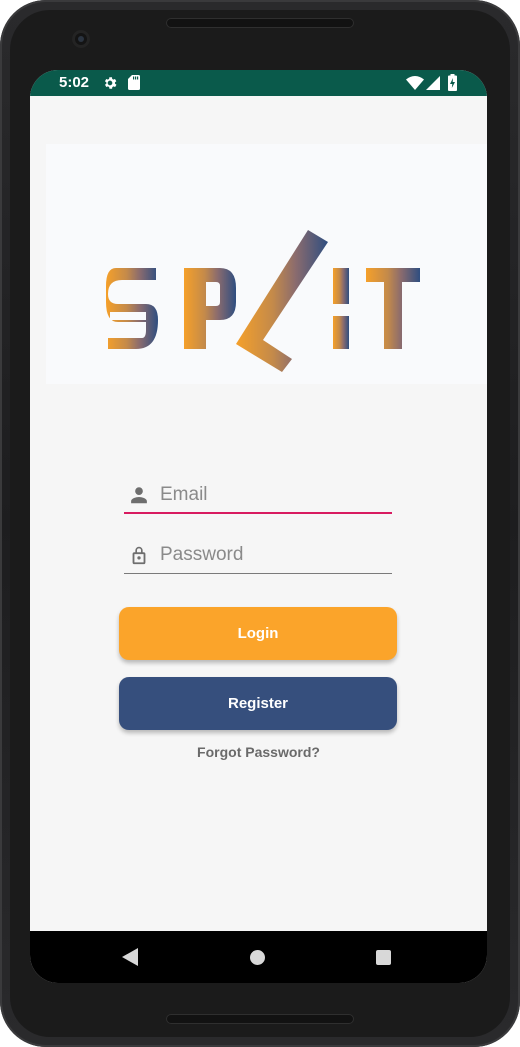  What do you see at coordinates (258, 752) in the screenshot?
I see `forgot-password-link: Forgot Password?` at bounding box center [258, 752].